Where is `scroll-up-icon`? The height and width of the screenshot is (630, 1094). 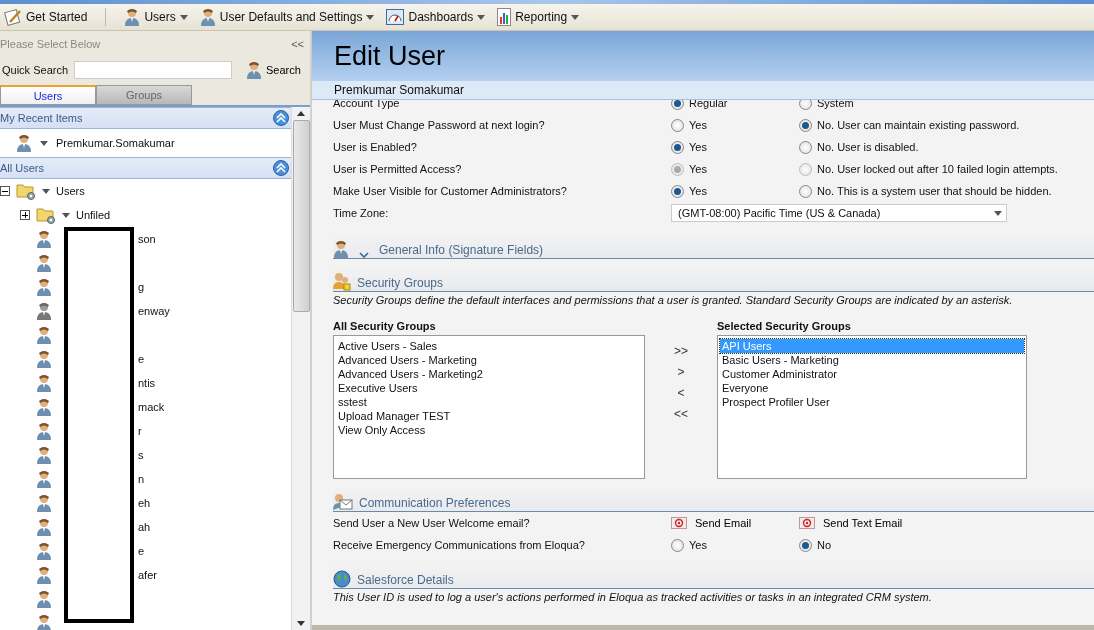 scroll-up-icon is located at coordinates (301, 113).